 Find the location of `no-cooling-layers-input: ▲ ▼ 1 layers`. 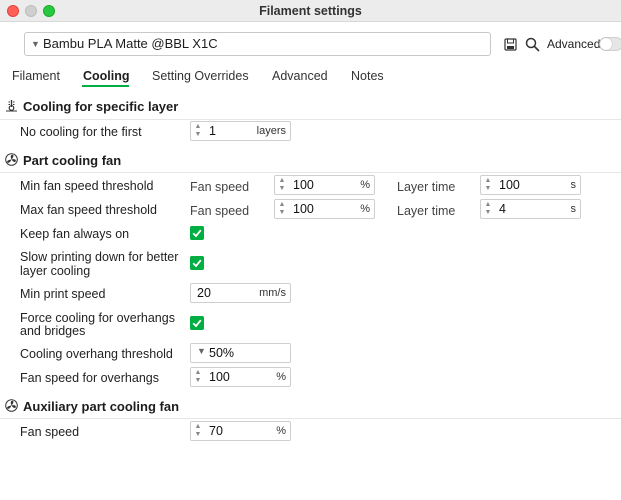

no-cooling-layers-input: ▲ ▼ 1 layers is located at coordinates (240, 131).